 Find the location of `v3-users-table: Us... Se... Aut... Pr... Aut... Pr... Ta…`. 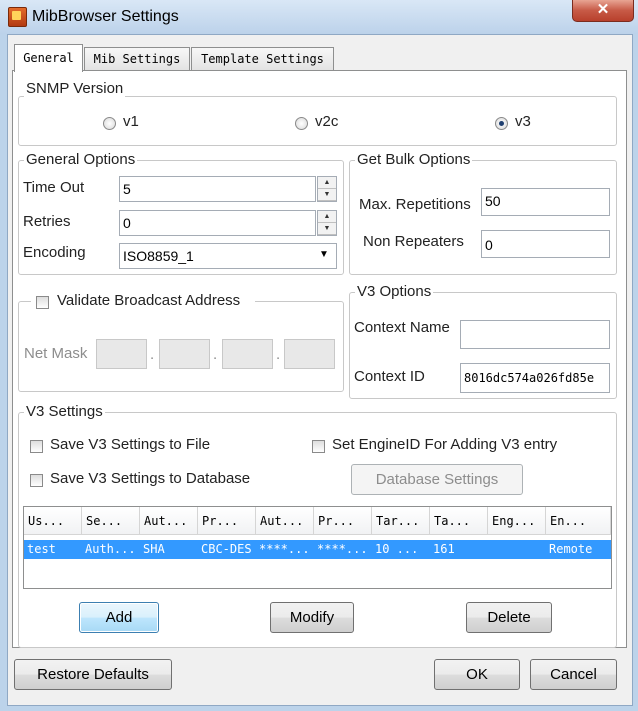

v3-users-table: Us... Se... Aut... Pr... Aut... Pr... Ta… is located at coordinates (317, 547).